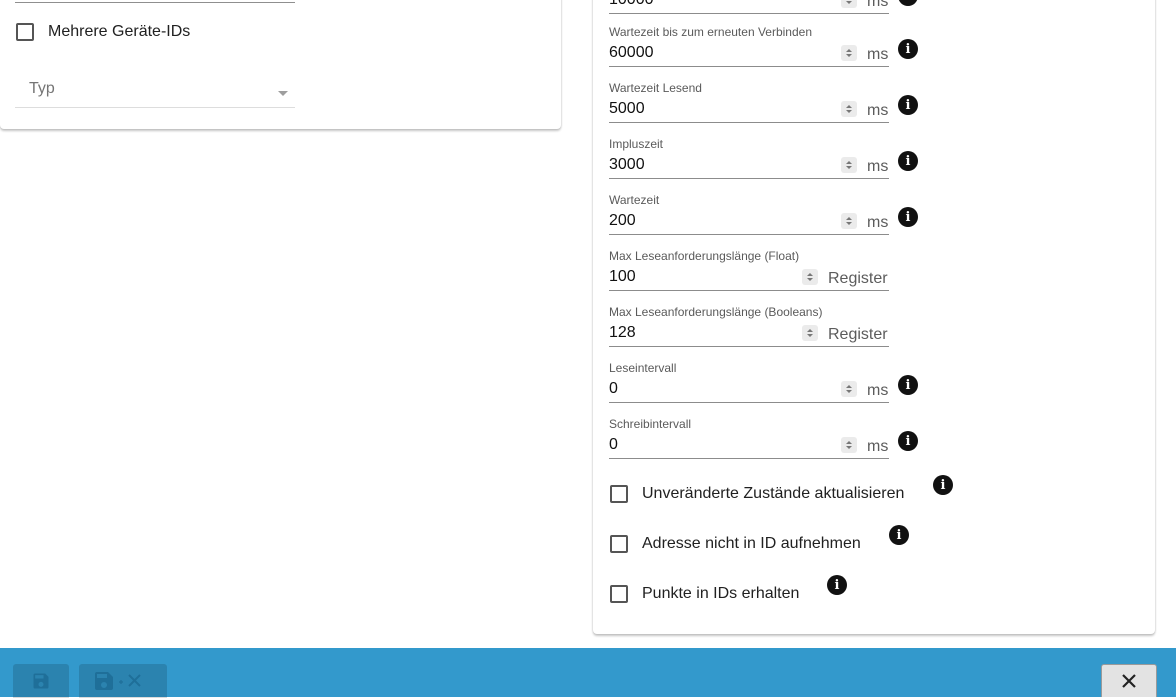  I want to click on checkbox-label: Adresse nicht in ID aufnehmen, so click(751, 543).